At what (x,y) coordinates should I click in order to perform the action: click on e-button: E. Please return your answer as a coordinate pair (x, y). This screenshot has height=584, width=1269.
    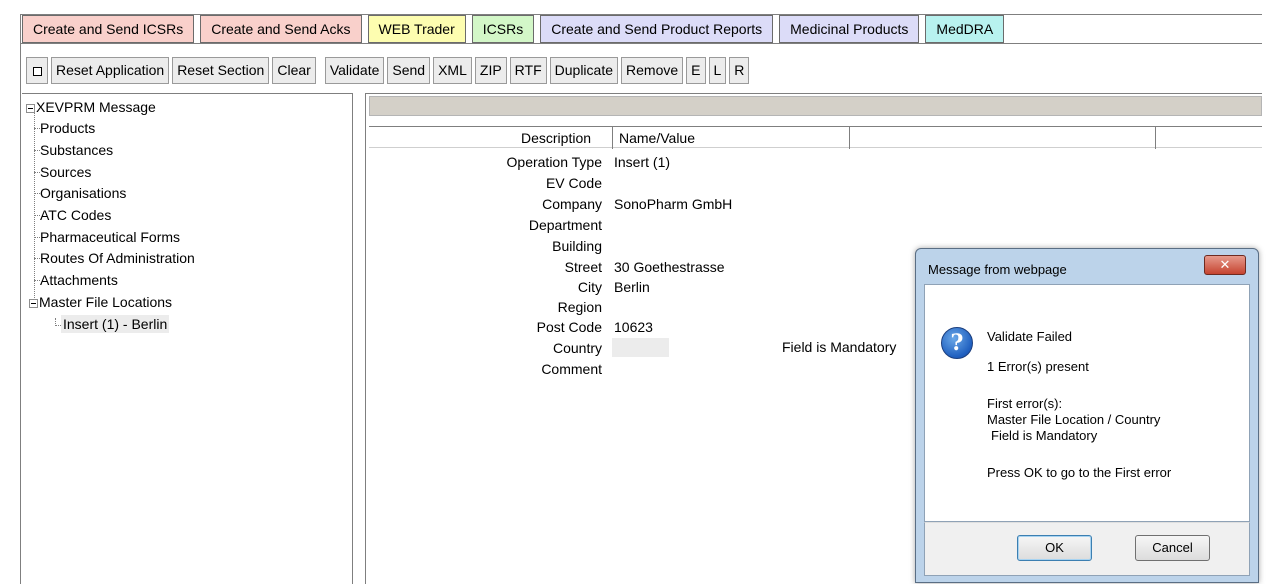
    Looking at the image, I should click on (696, 70).